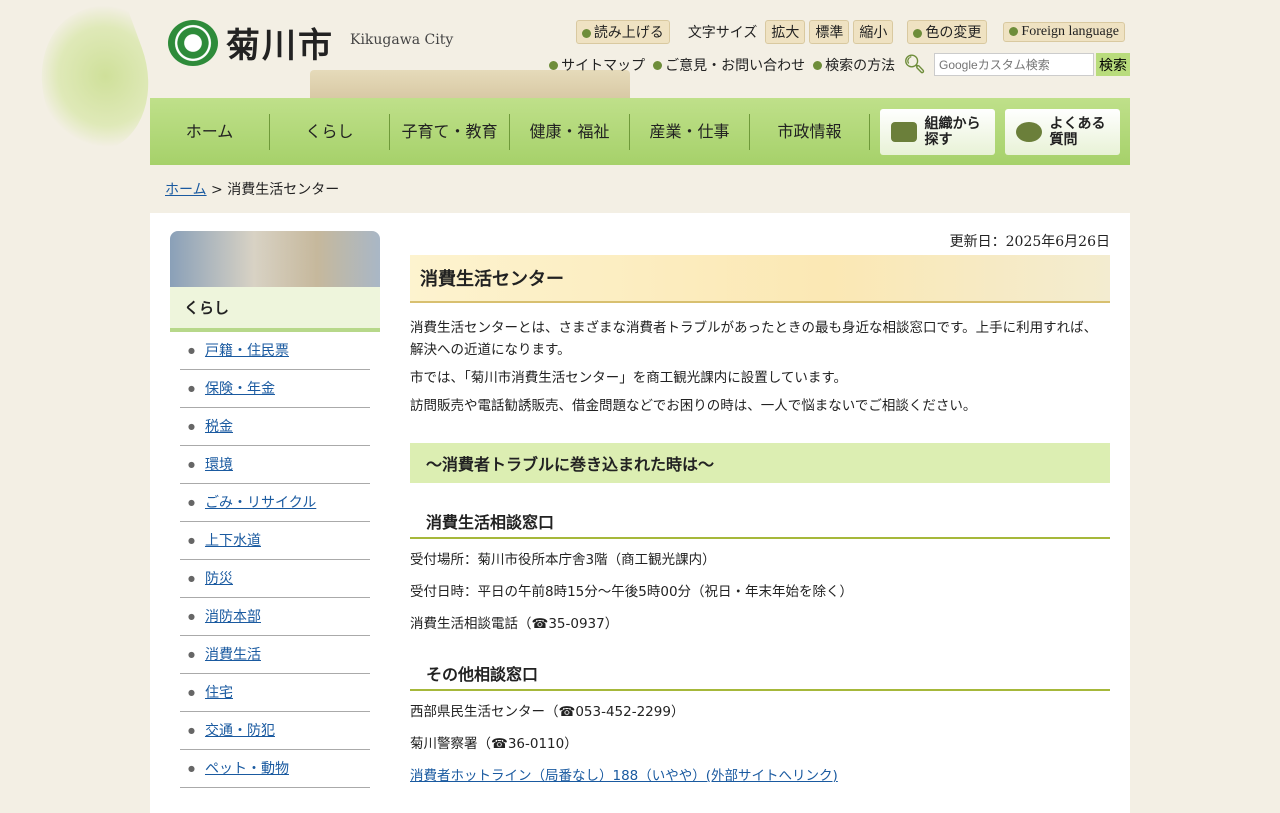 This screenshot has height=813, width=1280. Describe the element at coordinates (219, 693) in the screenshot. I see `sidebar-link: 住宅` at that location.